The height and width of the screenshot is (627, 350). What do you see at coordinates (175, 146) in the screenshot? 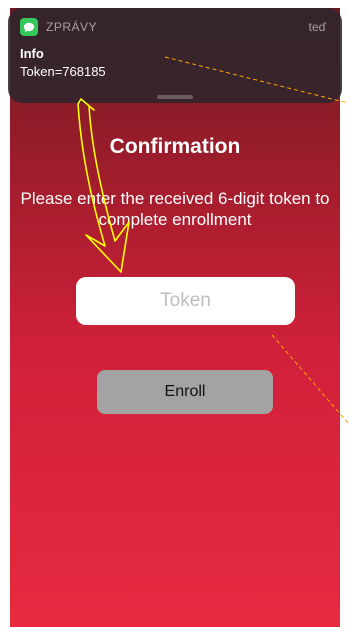
I see `page-title: Confirmation` at bounding box center [175, 146].